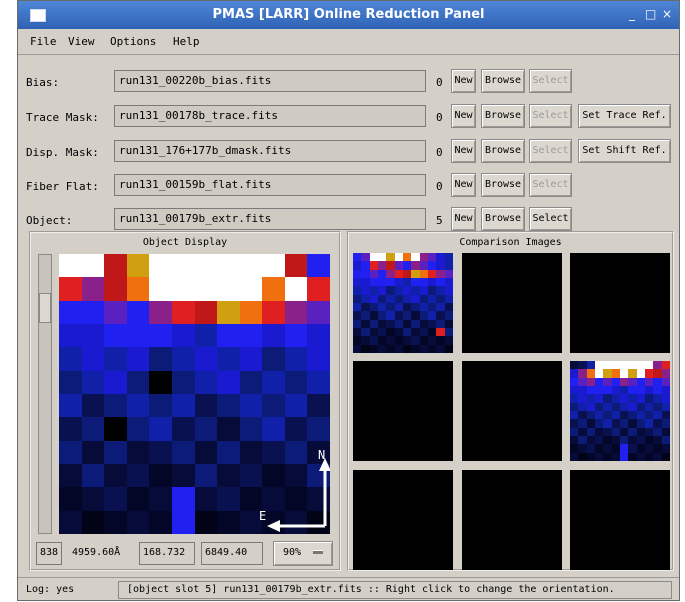 This screenshot has width=685, height=602. Describe the element at coordinates (550, 185) in the screenshot. I see `fiber-flat-select-button: Select` at that location.